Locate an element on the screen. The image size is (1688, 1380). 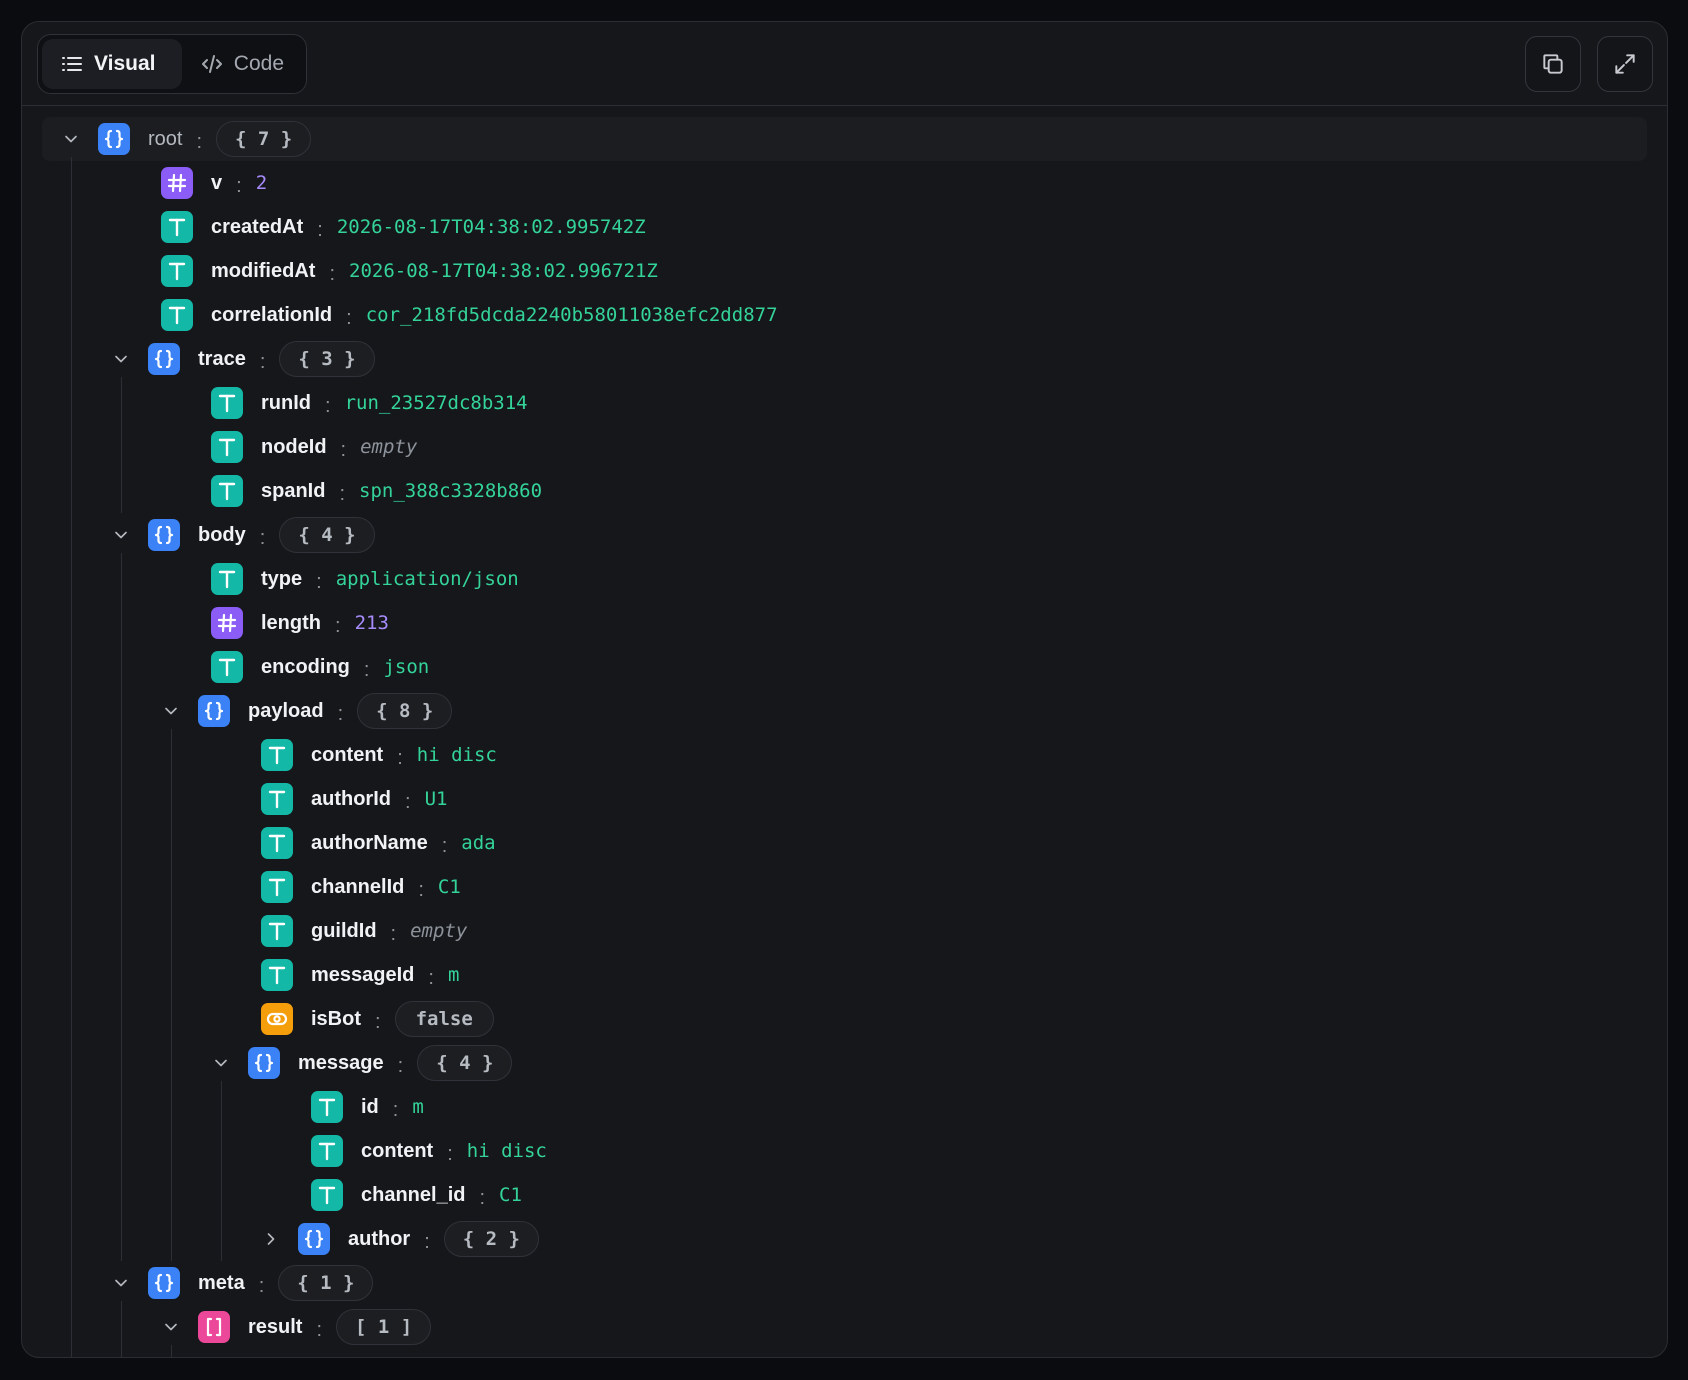
copy-button is located at coordinates (1553, 64).